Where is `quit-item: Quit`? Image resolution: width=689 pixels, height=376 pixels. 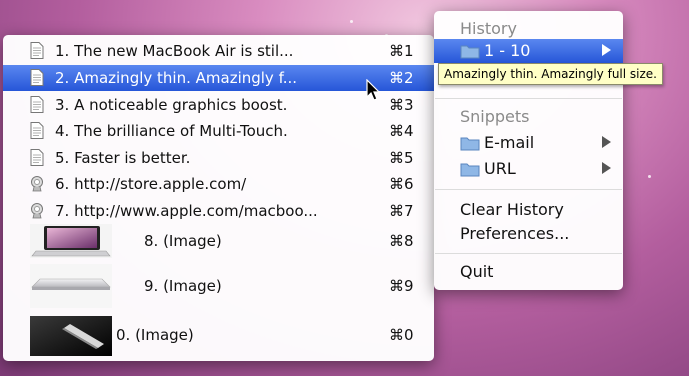 quit-item: Quit is located at coordinates (528, 272).